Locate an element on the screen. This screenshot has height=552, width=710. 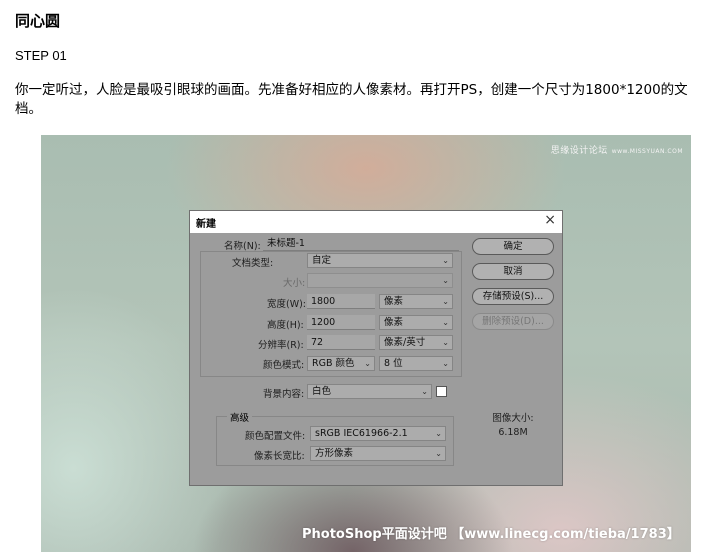
close-icon: × is located at coordinates (550, 220).